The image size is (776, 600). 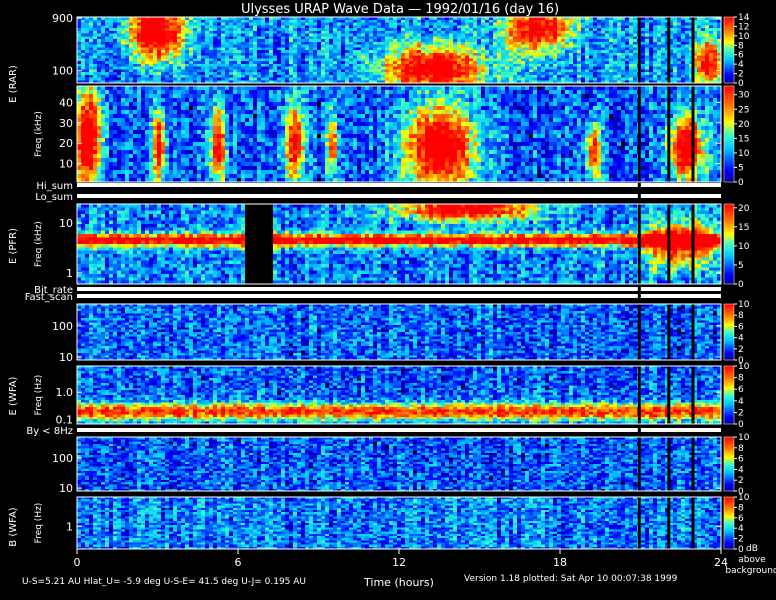 I want to click on x-tick-label: 12, so click(x=399, y=562).